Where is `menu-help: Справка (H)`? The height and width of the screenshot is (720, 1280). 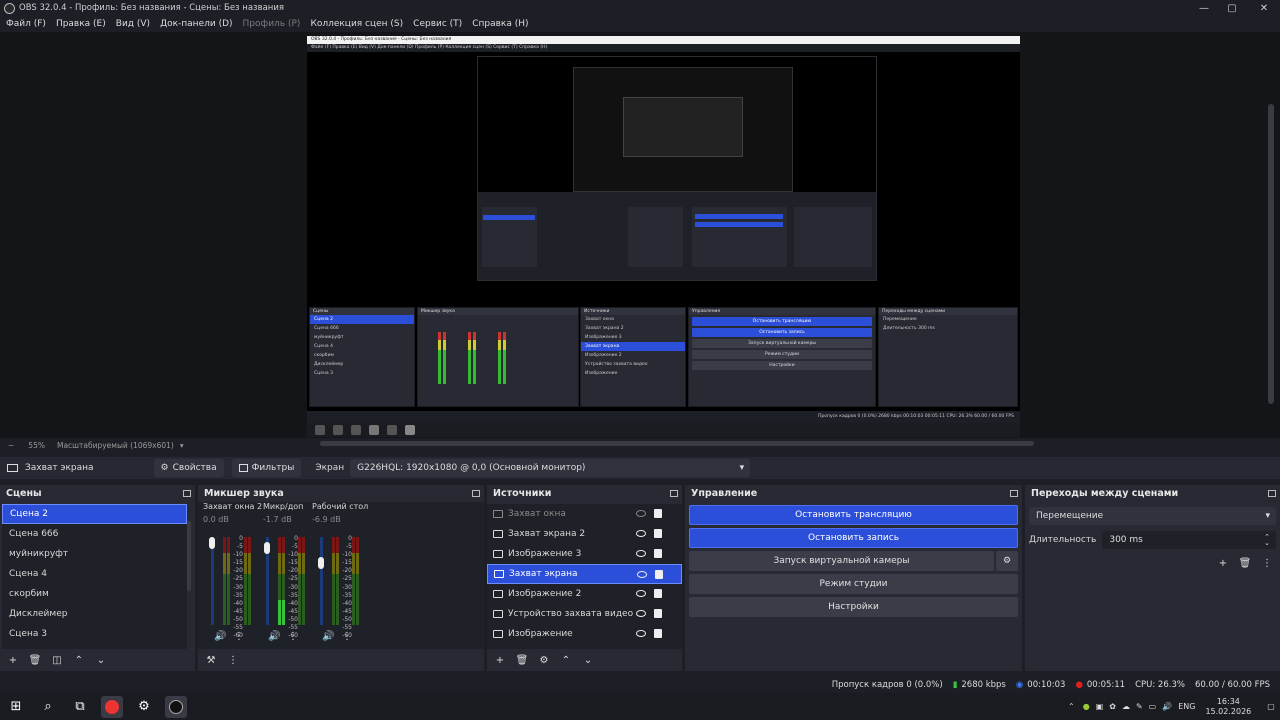 menu-help: Справка (H) is located at coordinates (500, 24).